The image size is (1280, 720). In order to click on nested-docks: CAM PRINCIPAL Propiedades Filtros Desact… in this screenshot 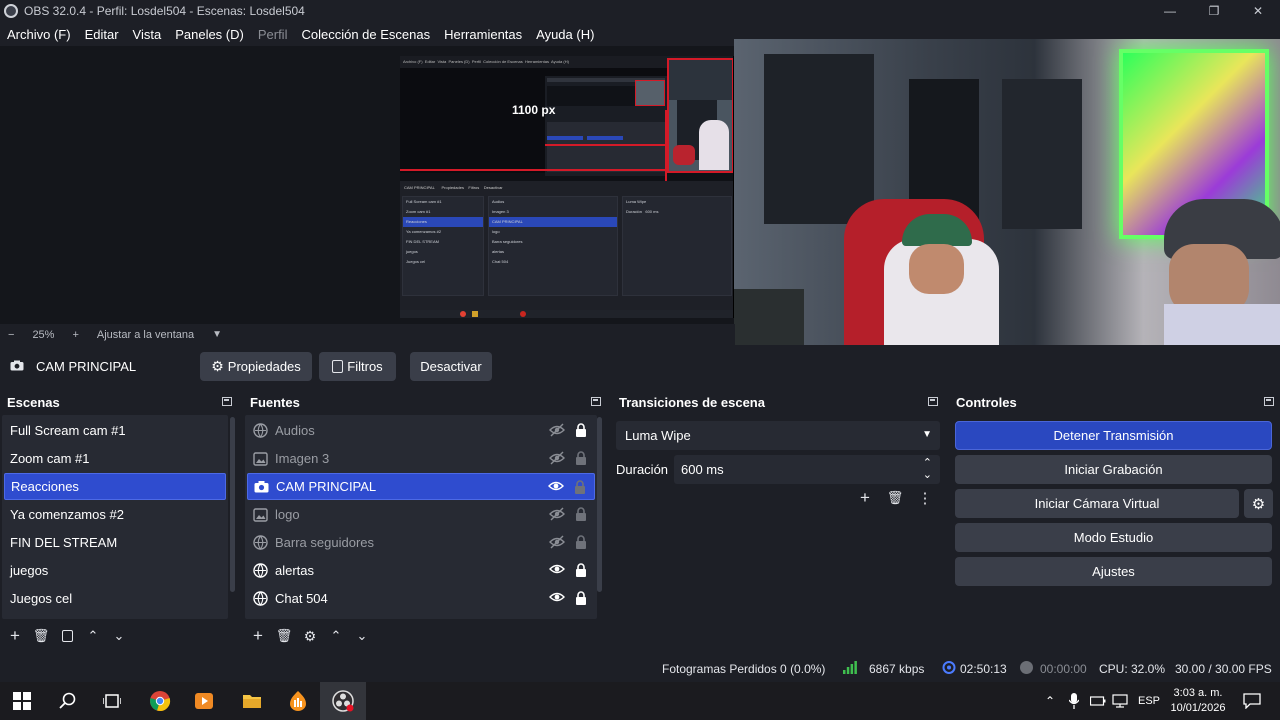, I will do `click(566, 249)`.